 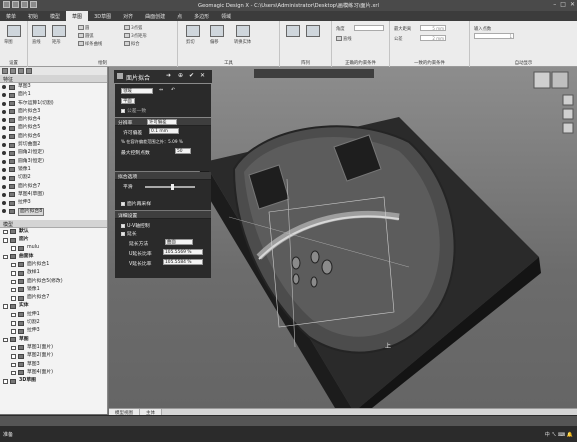 What do you see at coordinates (53, 240) in the screenshot?
I see `model-tree-item: 面片` at bounding box center [53, 240].